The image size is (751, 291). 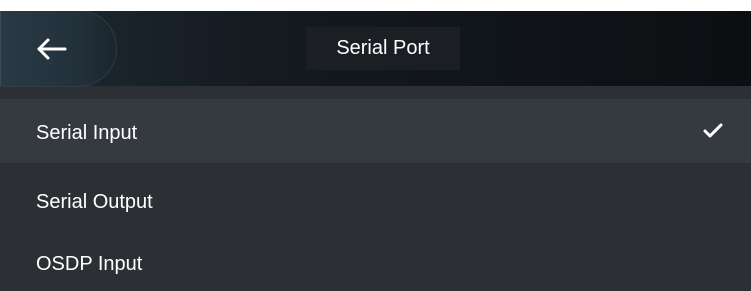 What do you see at coordinates (89, 264) in the screenshot?
I see `menu-item-label: OSDP Input` at bounding box center [89, 264].